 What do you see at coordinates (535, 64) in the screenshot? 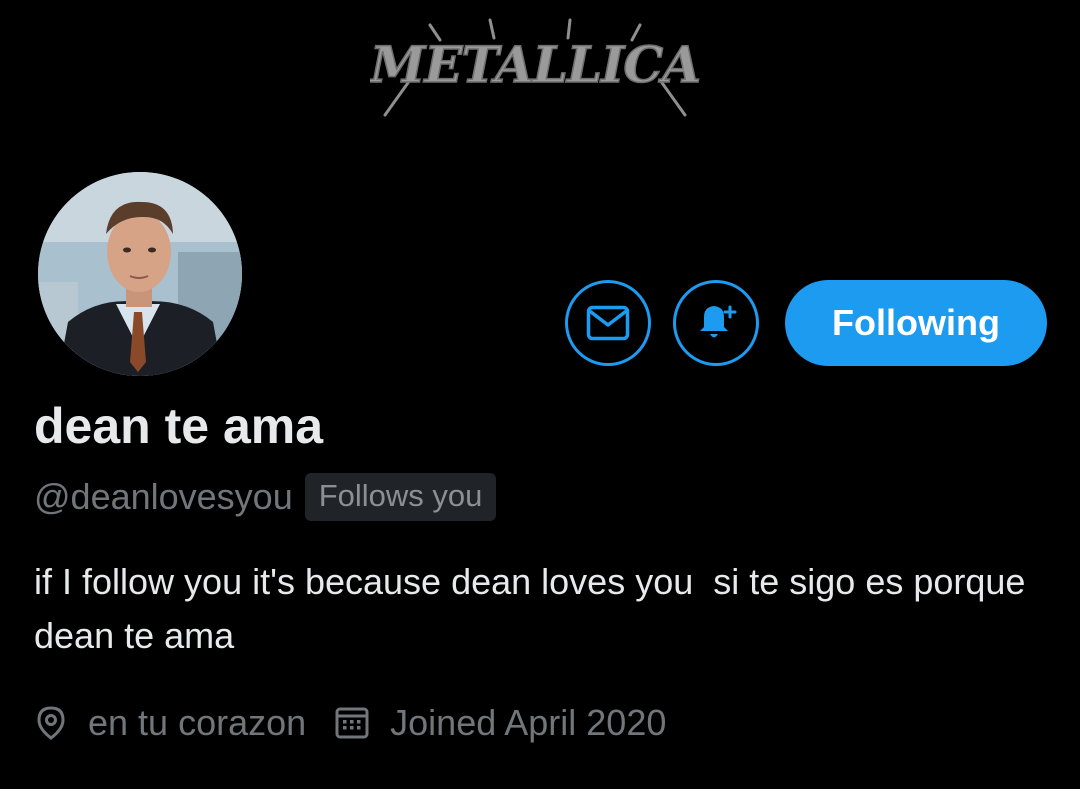
I see `svg-text: METALLICA` at bounding box center [535, 64].